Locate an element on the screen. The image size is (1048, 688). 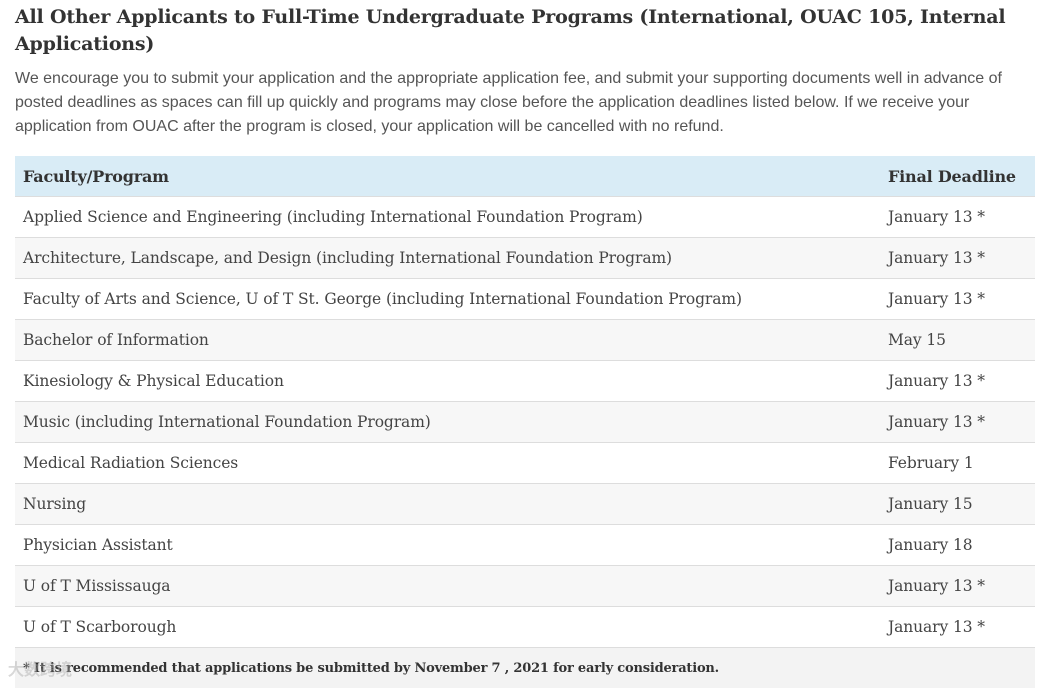
table-row: Bachelor of Information May 15 is located at coordinates (525, 340).